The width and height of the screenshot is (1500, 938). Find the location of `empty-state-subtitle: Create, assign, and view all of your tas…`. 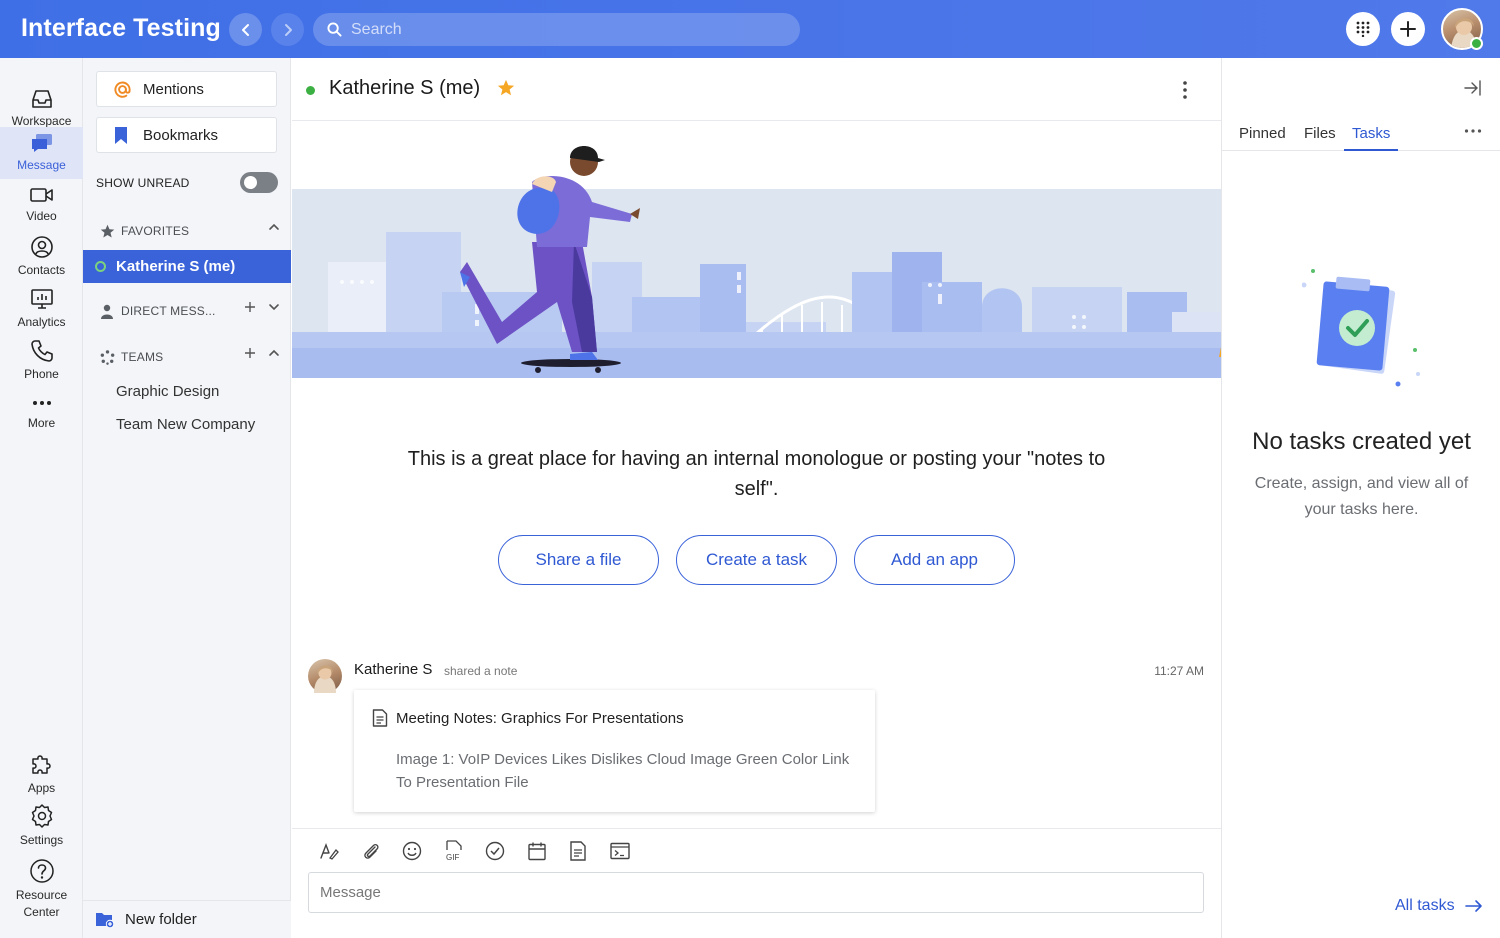

empty-state-subtitle: Create, assign, and view all of your tas… is located at coordinates (1361, 496).